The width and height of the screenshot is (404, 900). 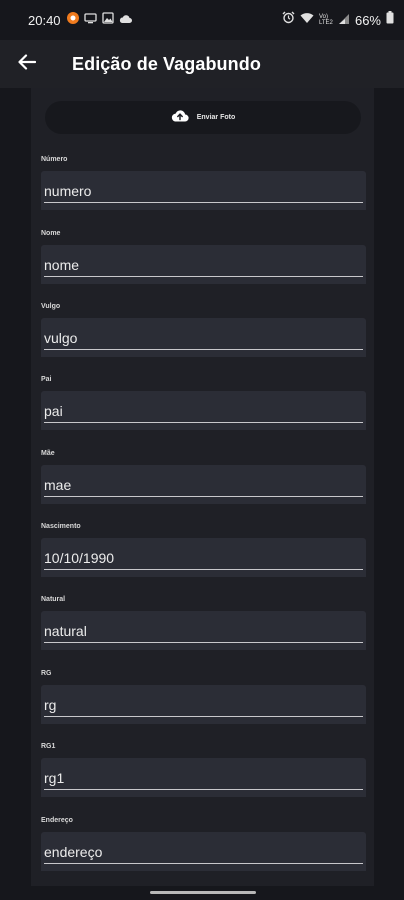 I want to click on notification-icon, so click(x=72, y=20).